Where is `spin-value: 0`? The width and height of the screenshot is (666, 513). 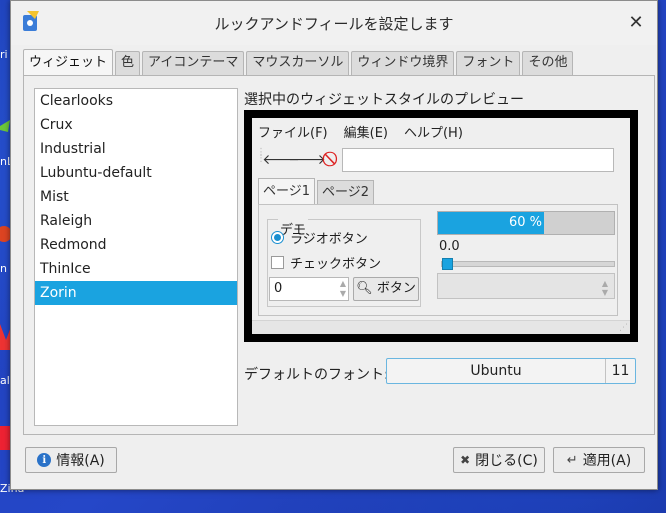
spin-value: 0 is located at coordinates (278, 288).